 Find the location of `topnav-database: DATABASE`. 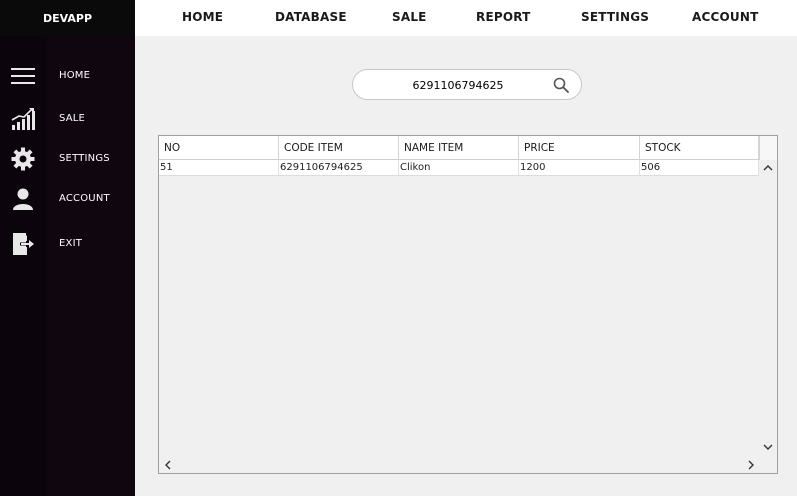

topnav-database: DATABASE is located at coordinates (311, 17).